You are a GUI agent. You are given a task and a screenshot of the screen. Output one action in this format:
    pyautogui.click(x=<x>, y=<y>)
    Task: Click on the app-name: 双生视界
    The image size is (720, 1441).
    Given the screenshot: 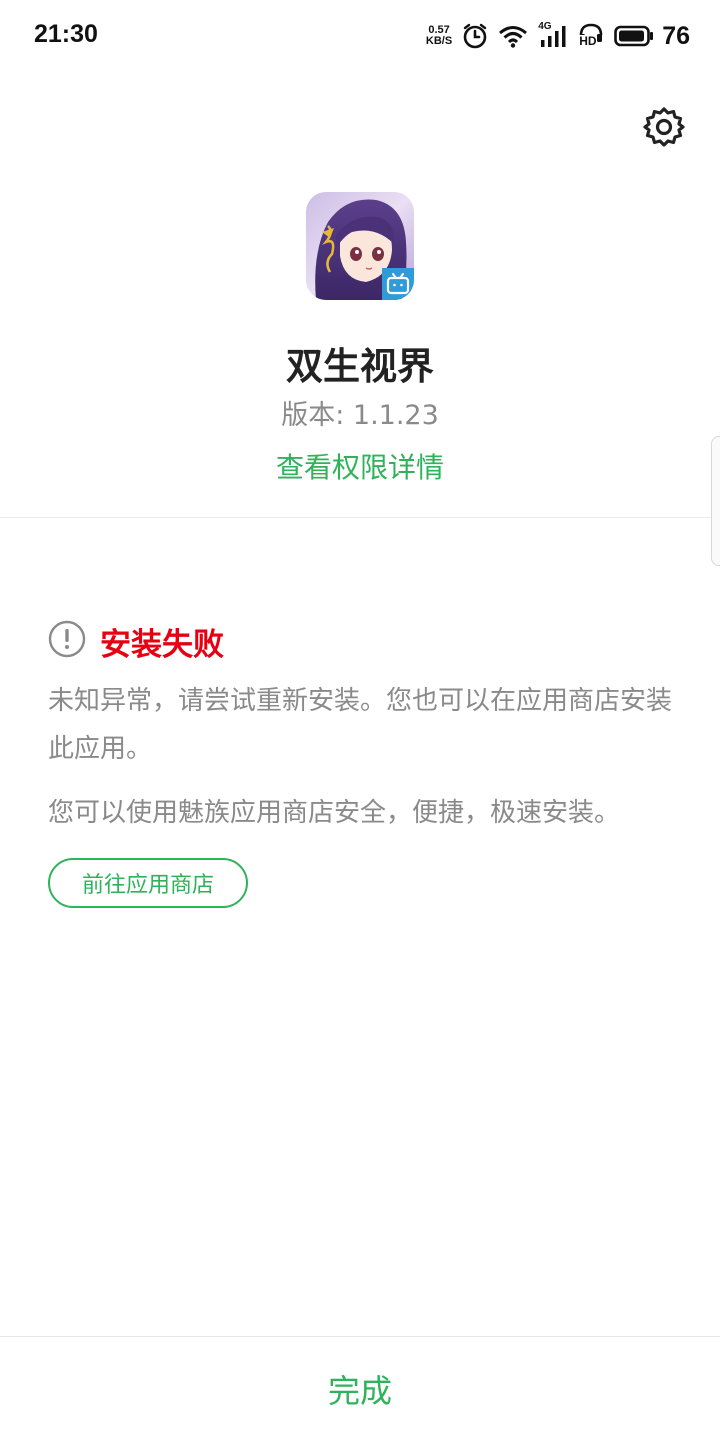 What is the action you would take?
    pyautogui.click(x=360, y=366)
    